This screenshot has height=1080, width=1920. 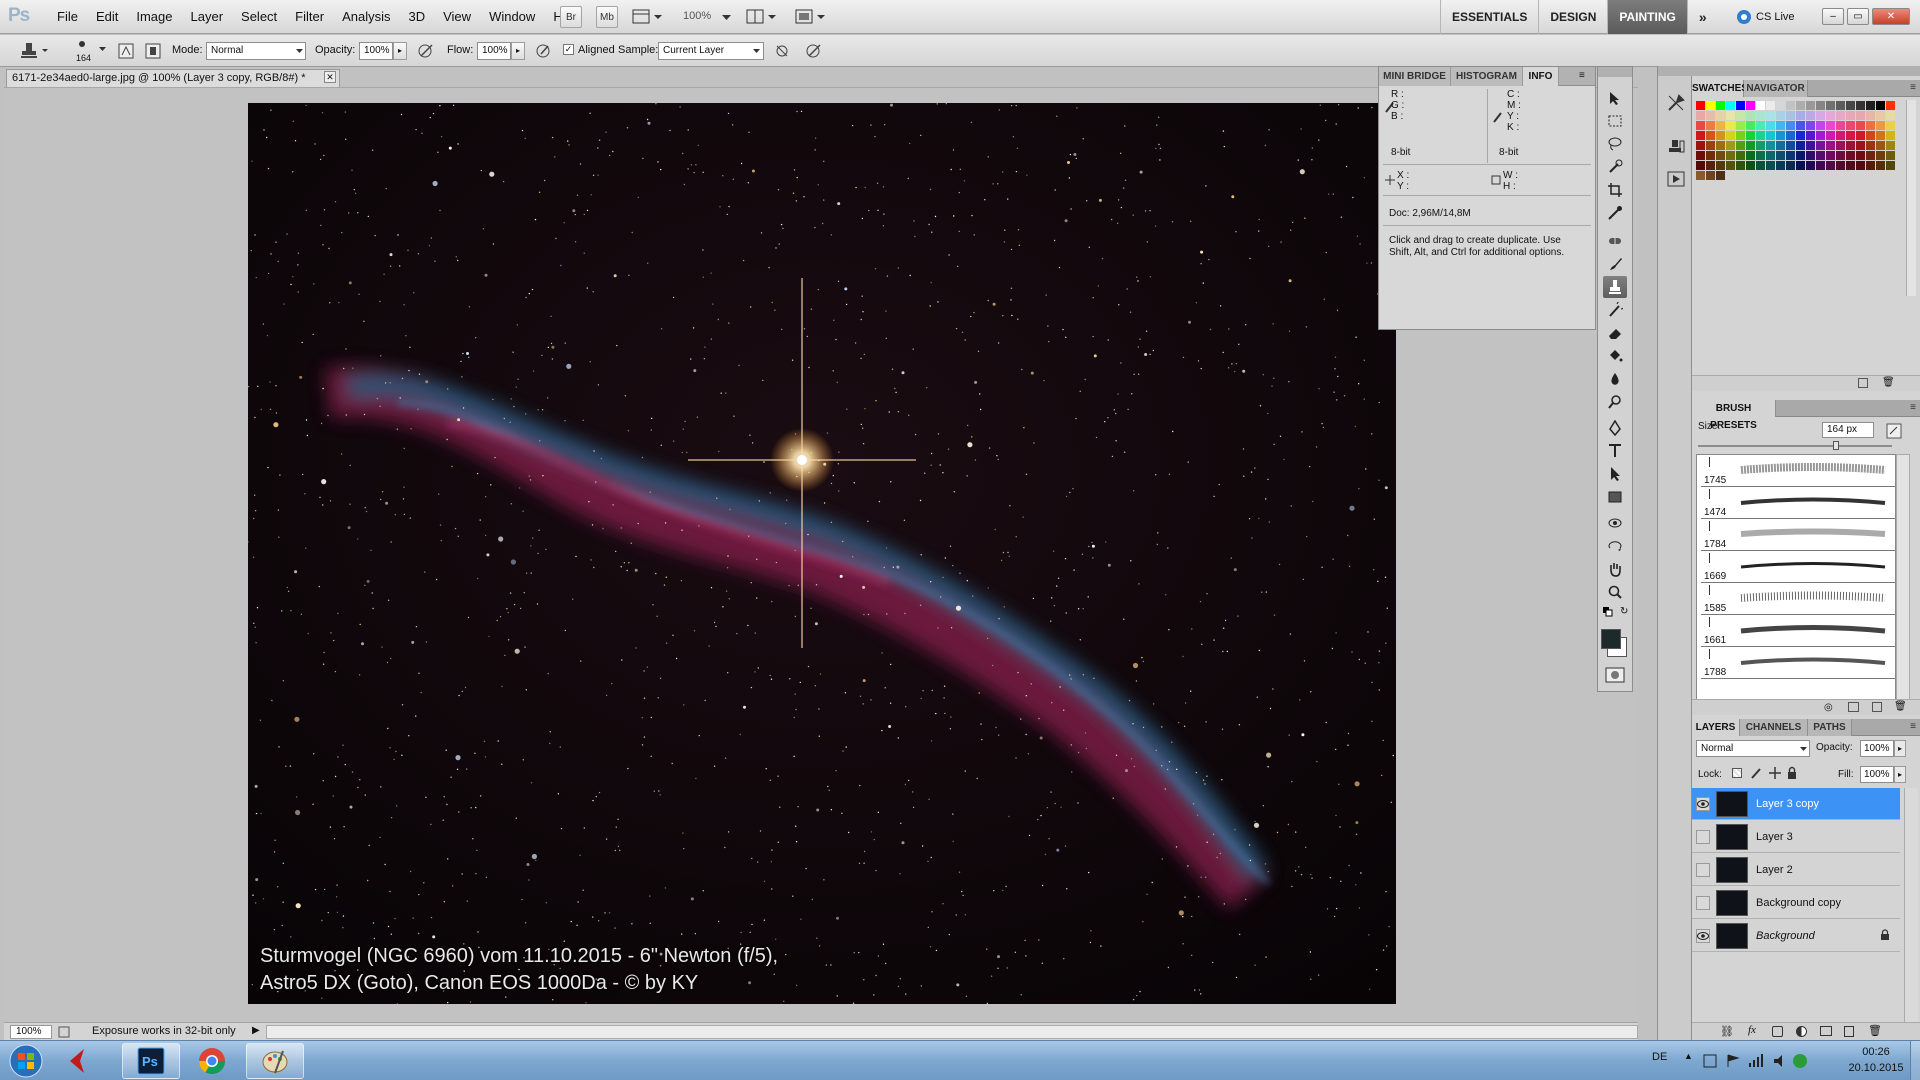 What do you see at coordinates (78, 1061) in the screenshot?
I see `taskbar-app-icon` at bounding box center [78, 1061].